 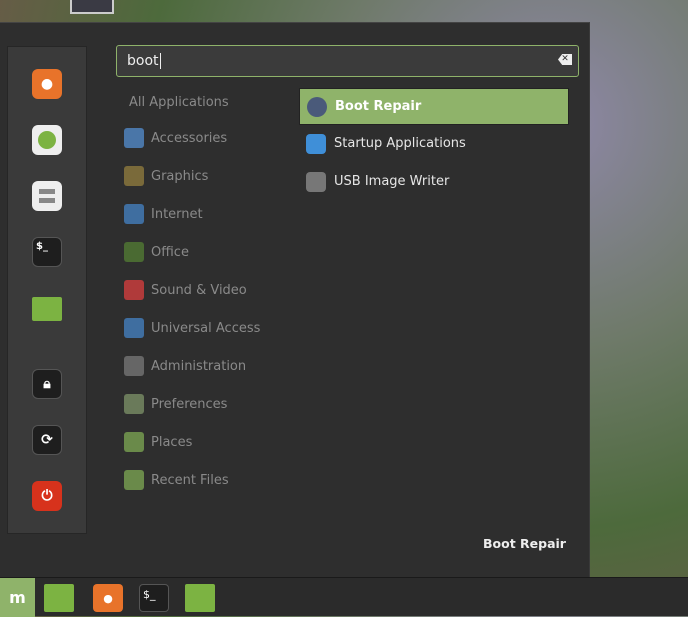 What do you see at coordinates (47, 252) in the screenshot?
I see `terminal-icon: $_` at bounding box center [47, 252].